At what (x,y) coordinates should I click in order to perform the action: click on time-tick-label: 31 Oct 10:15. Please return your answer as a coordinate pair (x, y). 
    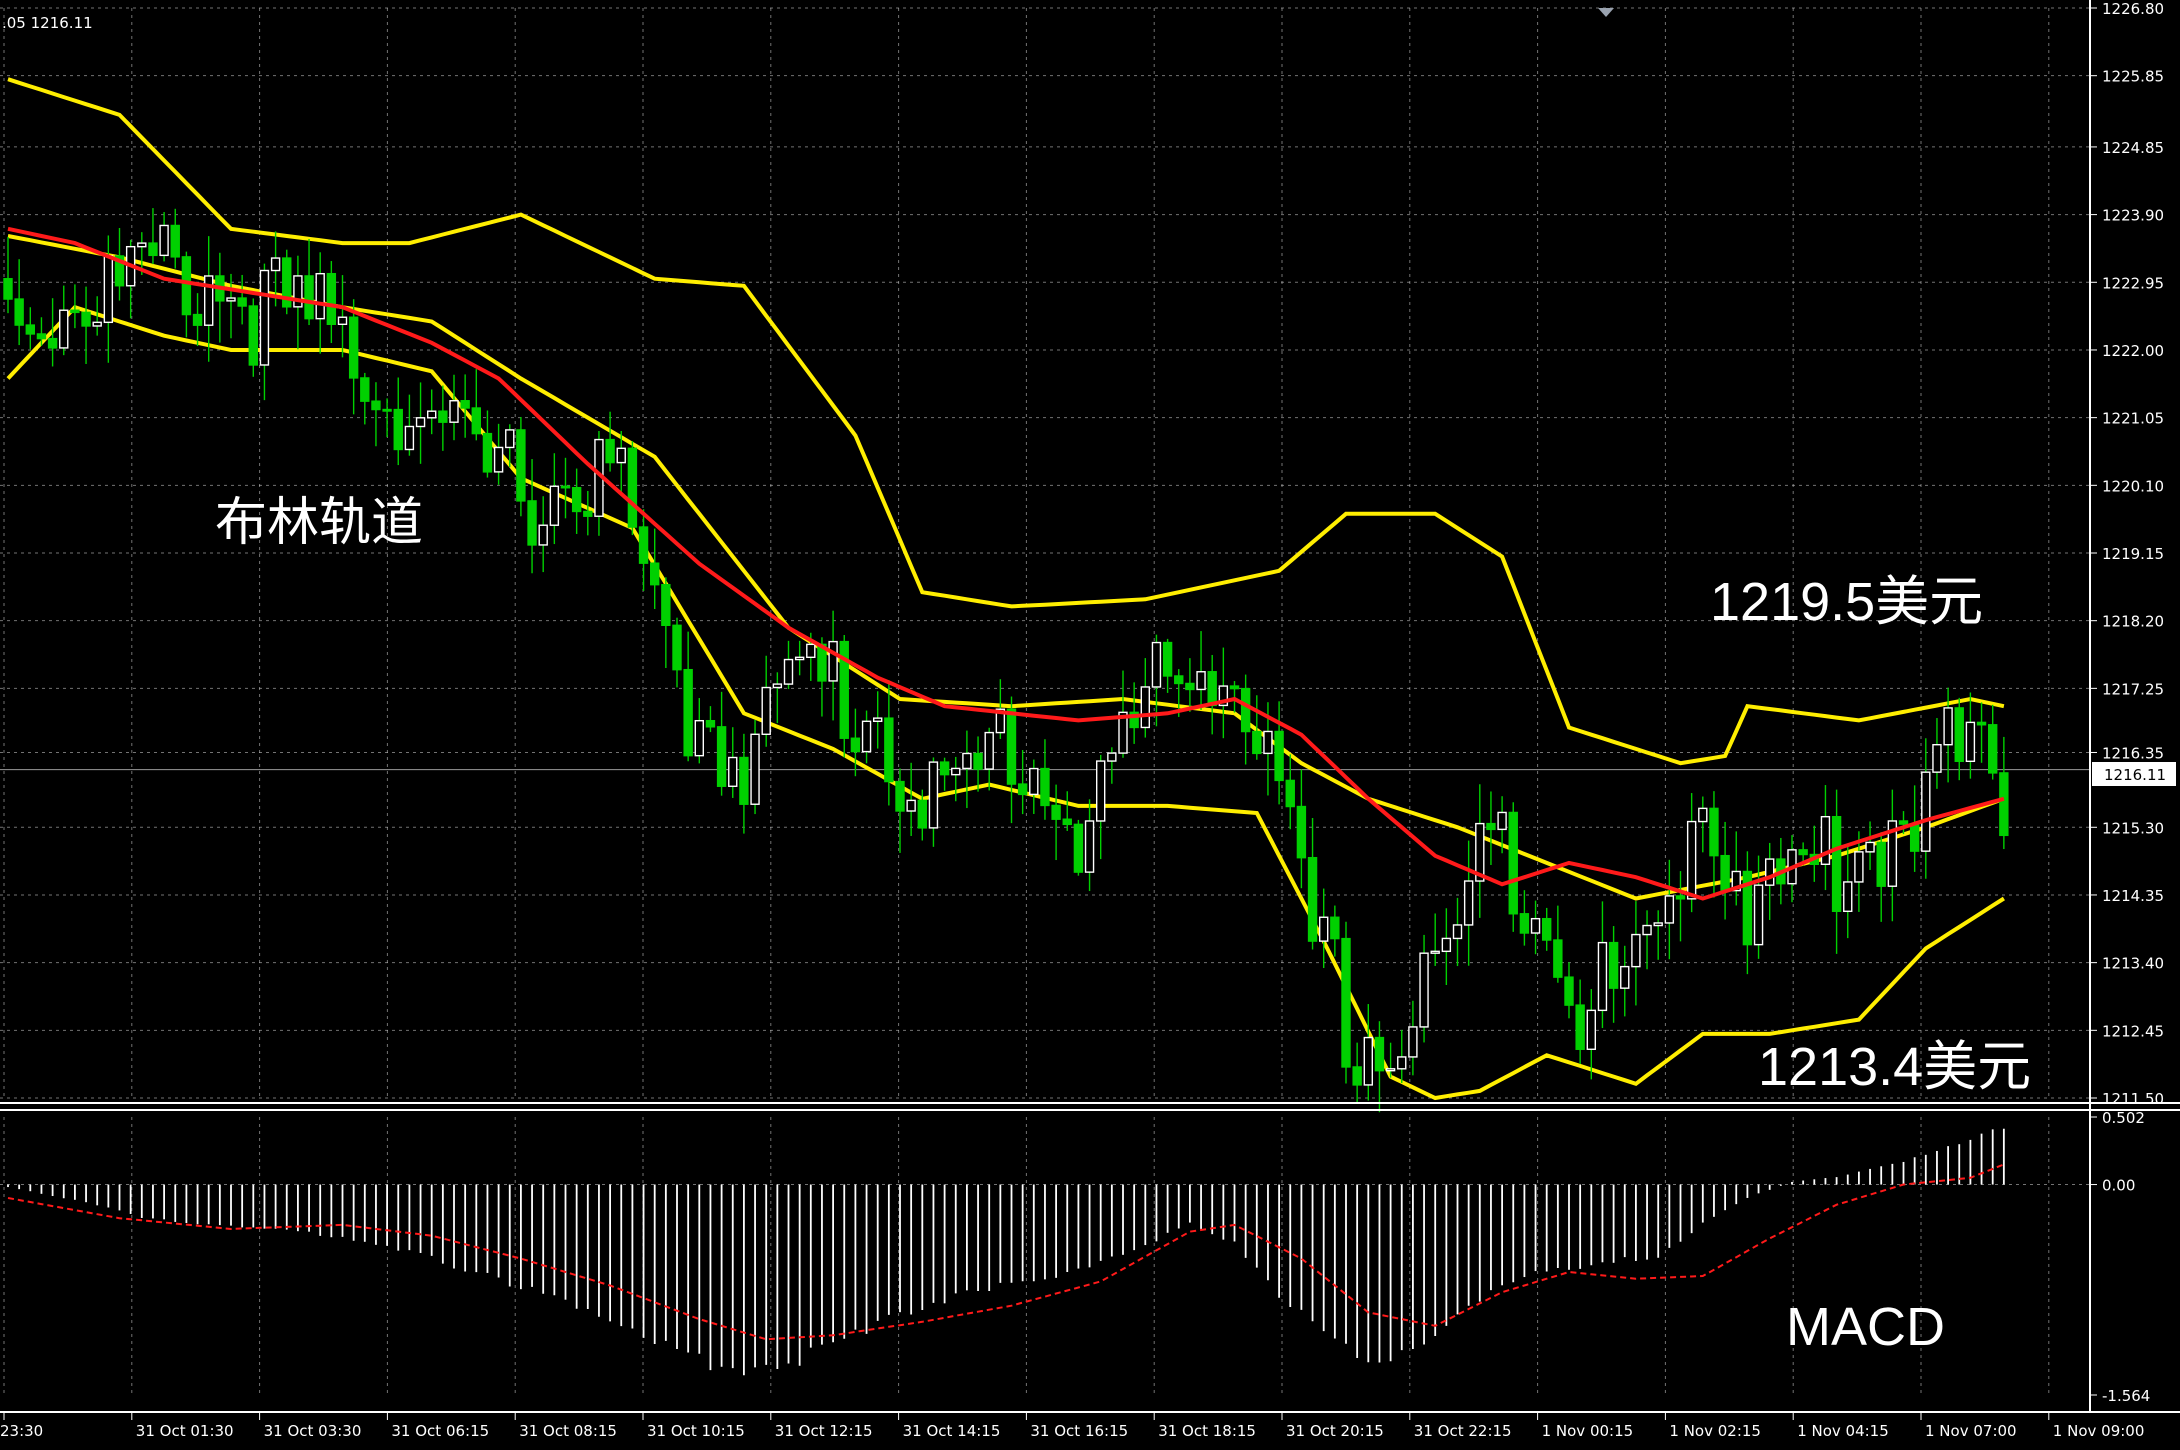
    Looking at the image, I should click on (696, 1431).